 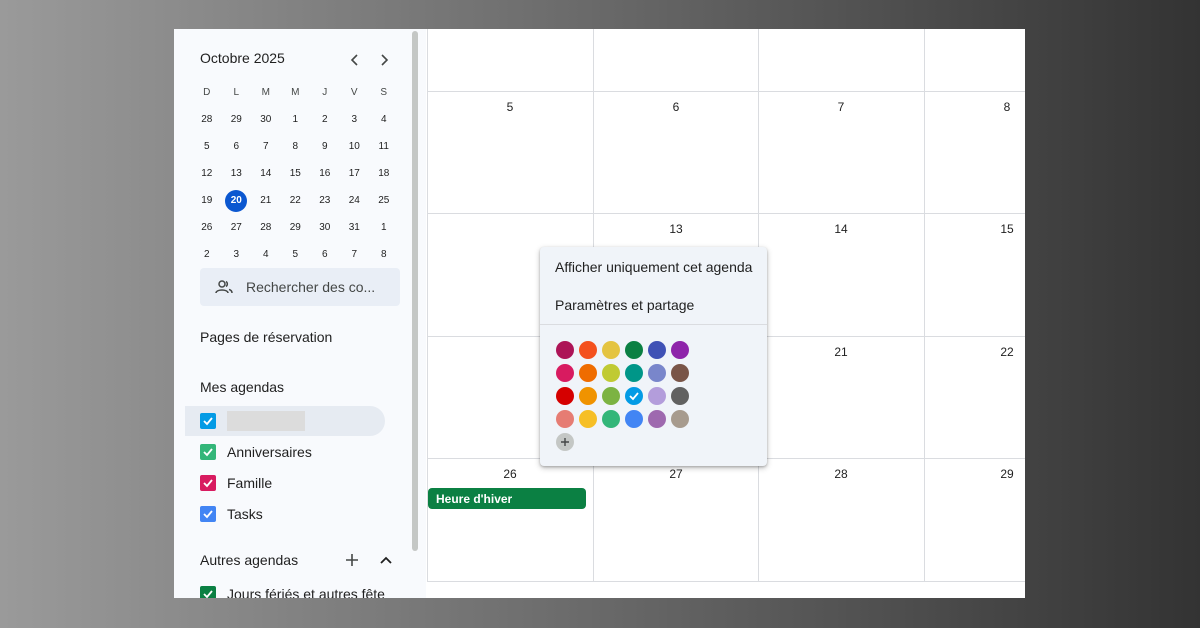 What do you see at coordinates (355, 146) in the screenshot?
I see `mini-day: 10` at bounding box center [355, 146].